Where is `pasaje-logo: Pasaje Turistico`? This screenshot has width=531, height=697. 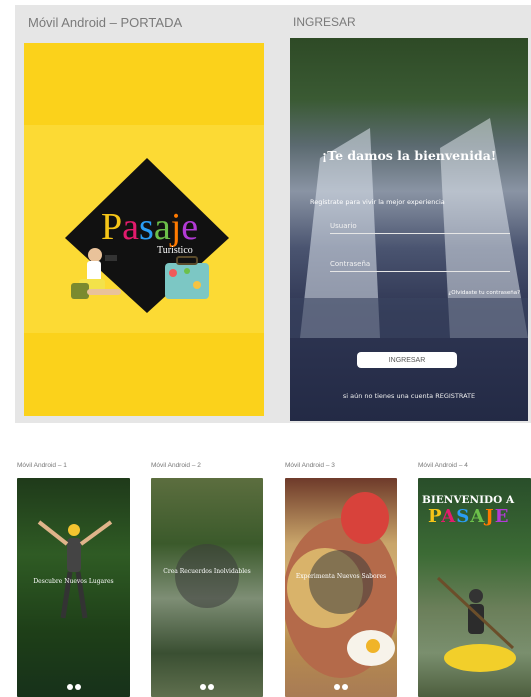
pasaje-logo: Pasaje Turistico is located at coordinates (147, 235).